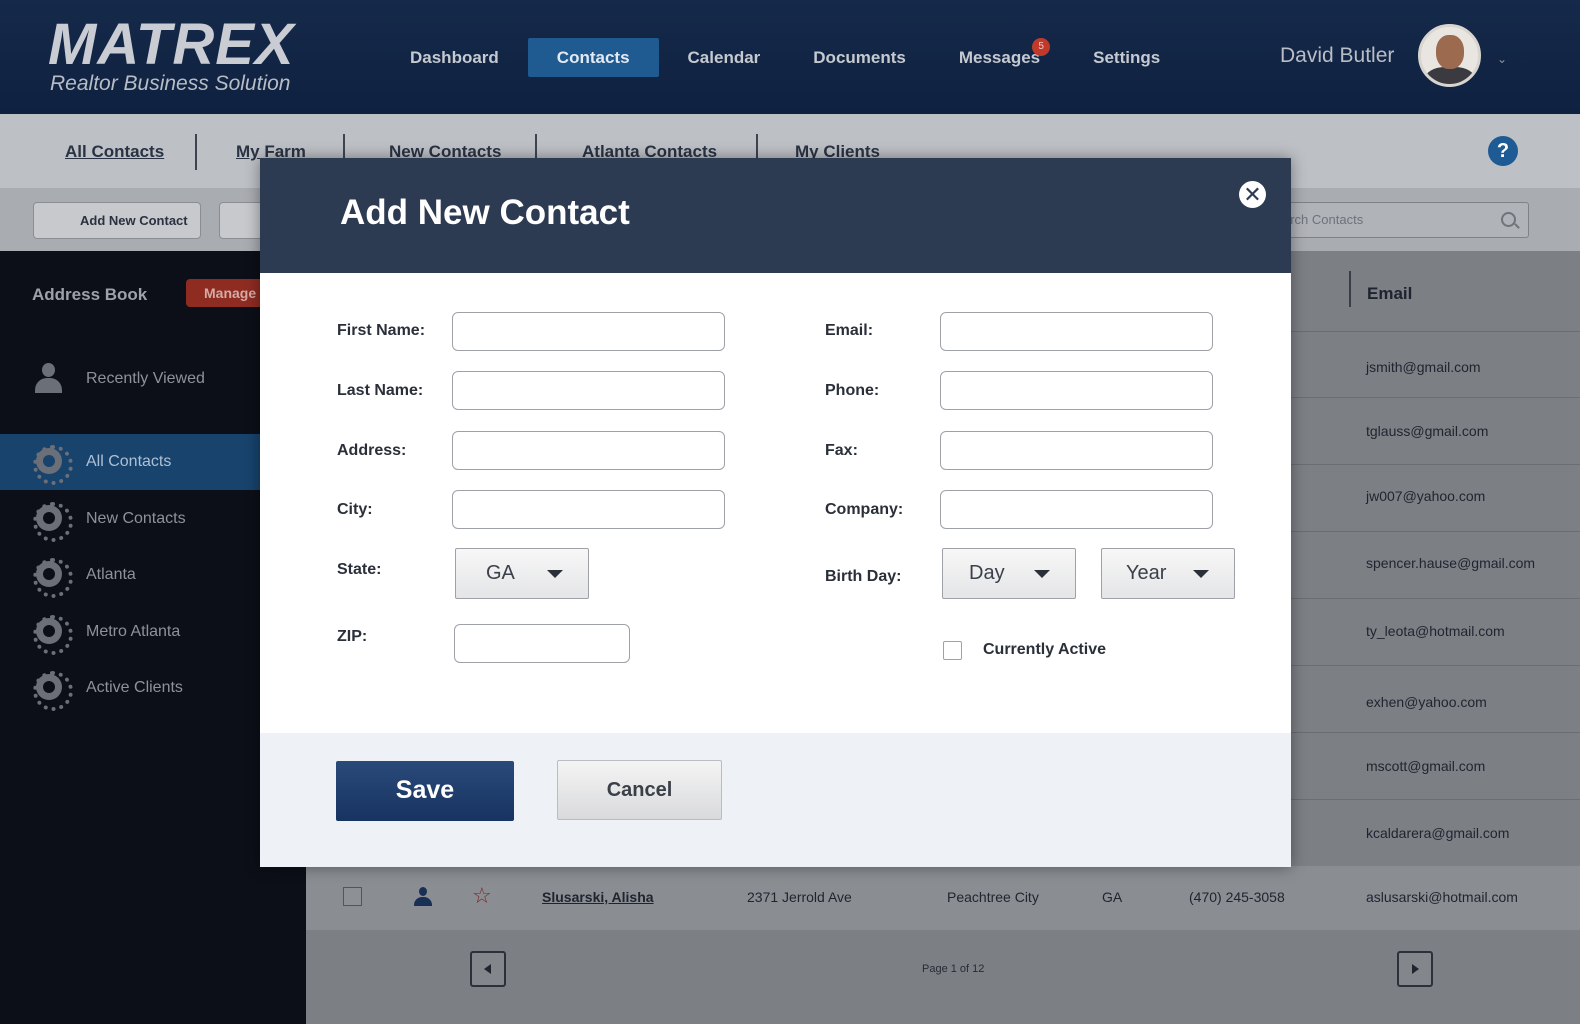 Image resolution: width=1580 pixels, height=1024 pixels. I want to click on help-icon: ?, so click(1503, 151).